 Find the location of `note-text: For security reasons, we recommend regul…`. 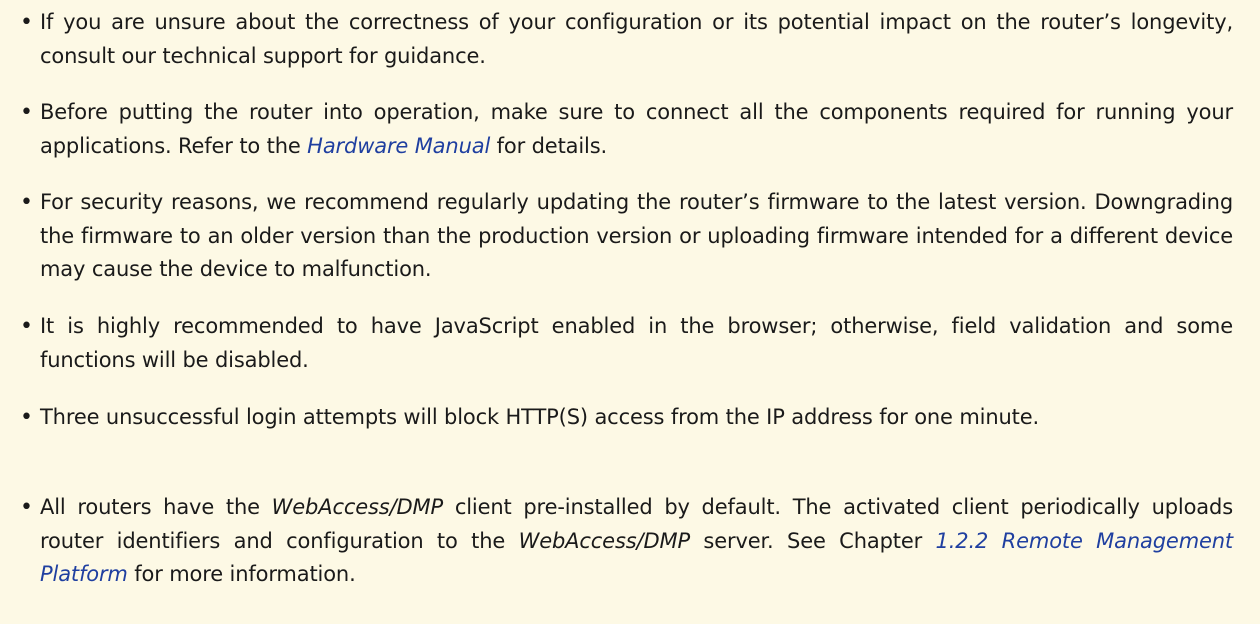

note-text: For security reasons, we recommend regul… is located at coordinates (636, 235).